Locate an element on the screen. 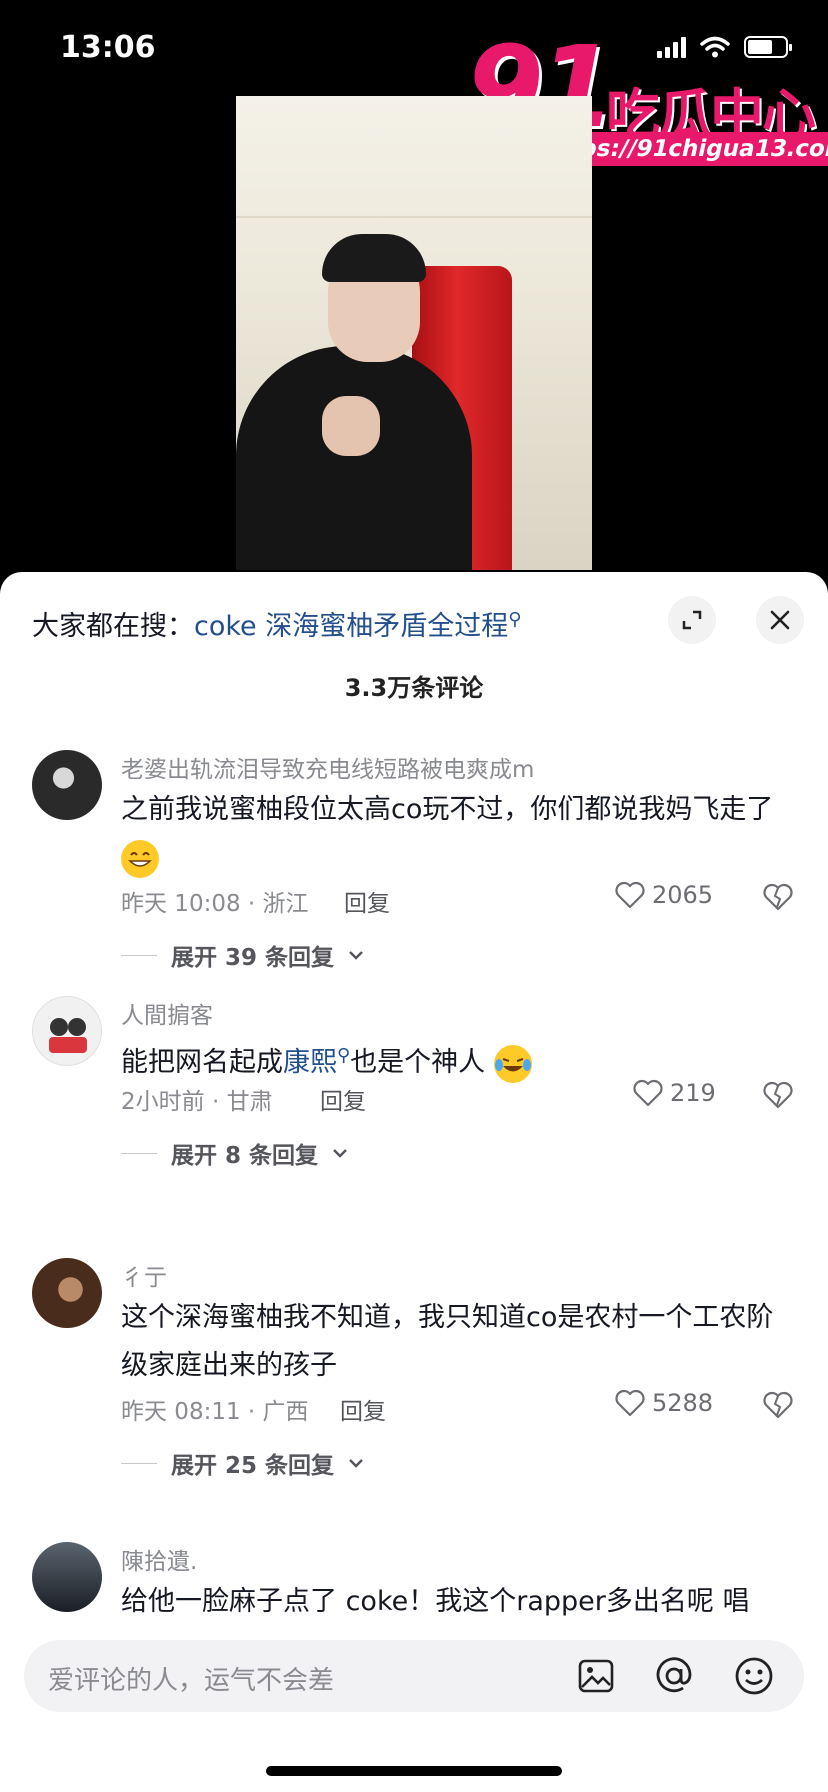  like-button: 219 is located at coordinates (674, 1093).